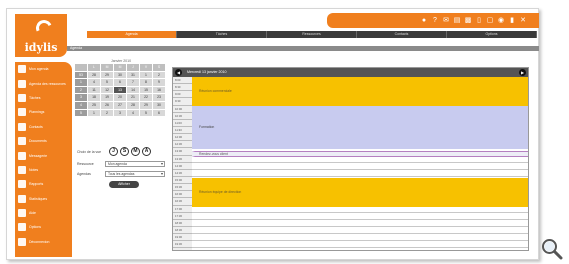  I want to click on breadcrumb: Agenda, so click(303, 48).